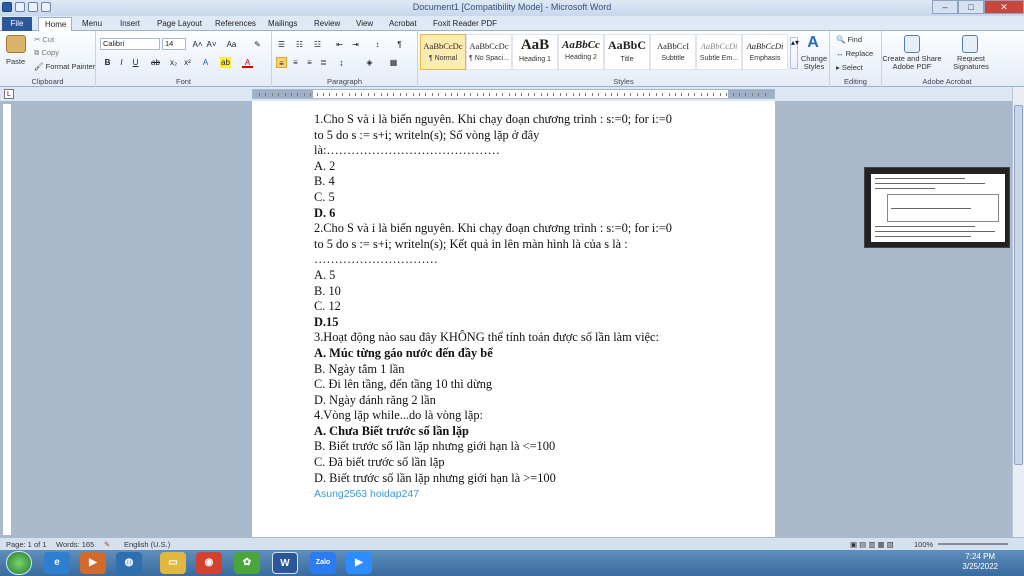 The image size is (1024, 576). Describe the element at coordinates (285, 563) in the screenshot. I see `word-taskbar-icon: W` at that location.